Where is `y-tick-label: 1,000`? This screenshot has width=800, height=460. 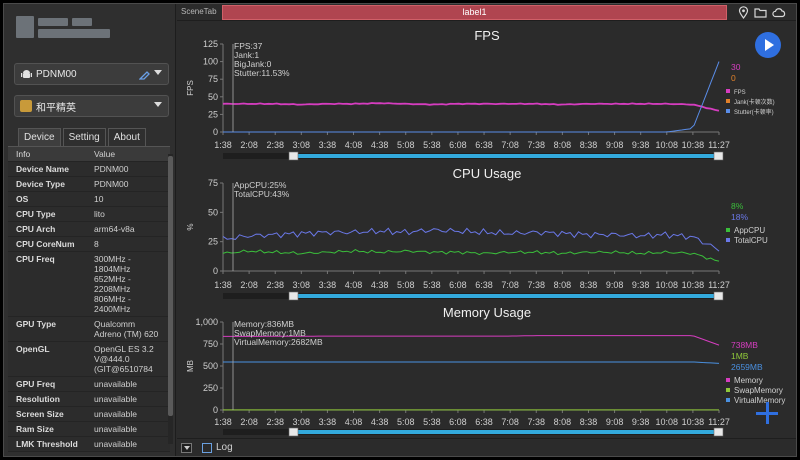
y-tick-label: 1,000 is located at coordinates (206, 322).